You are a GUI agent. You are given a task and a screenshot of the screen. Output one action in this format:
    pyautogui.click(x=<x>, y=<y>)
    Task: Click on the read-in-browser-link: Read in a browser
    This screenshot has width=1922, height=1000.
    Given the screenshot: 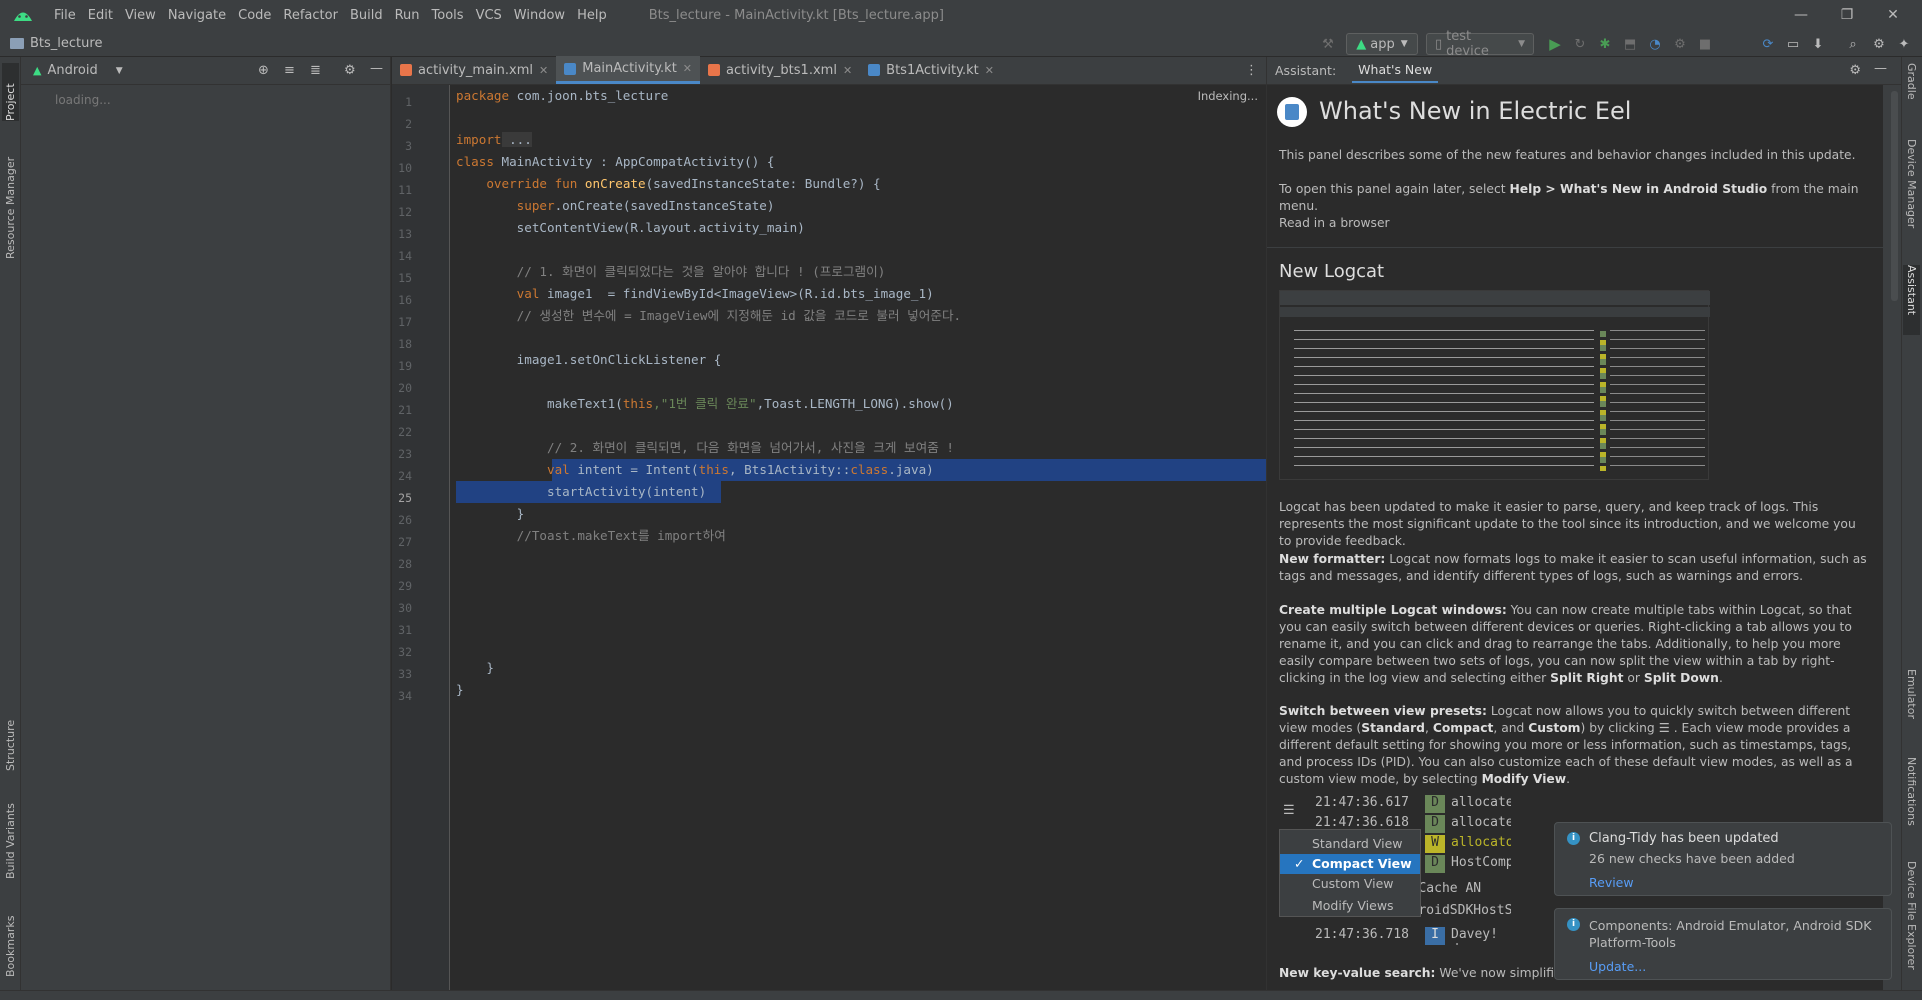 What is the action you would take?
    pyautogui.click(x=1334, y=223)
    